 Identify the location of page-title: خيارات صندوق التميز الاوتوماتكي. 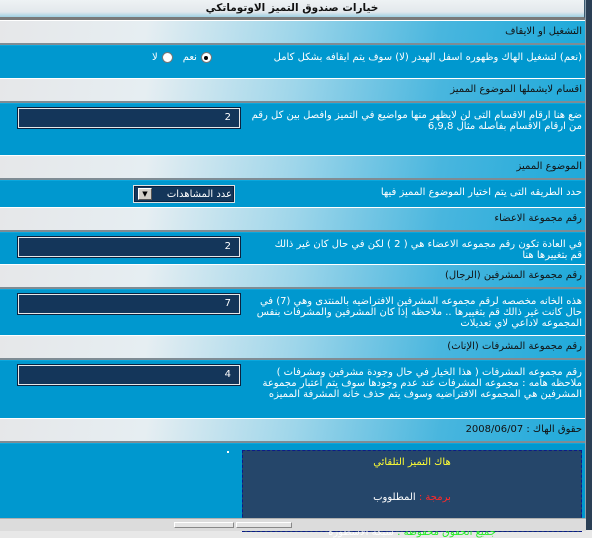
(293, 10).